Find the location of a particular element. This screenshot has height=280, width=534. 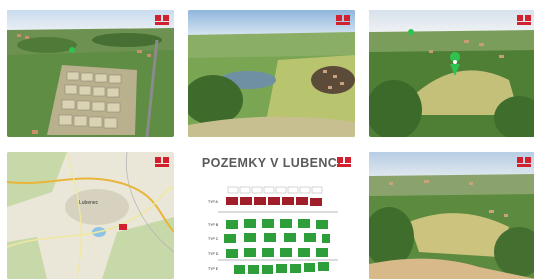

map-town-label: Lubenec is located at coordinates (89, 203).